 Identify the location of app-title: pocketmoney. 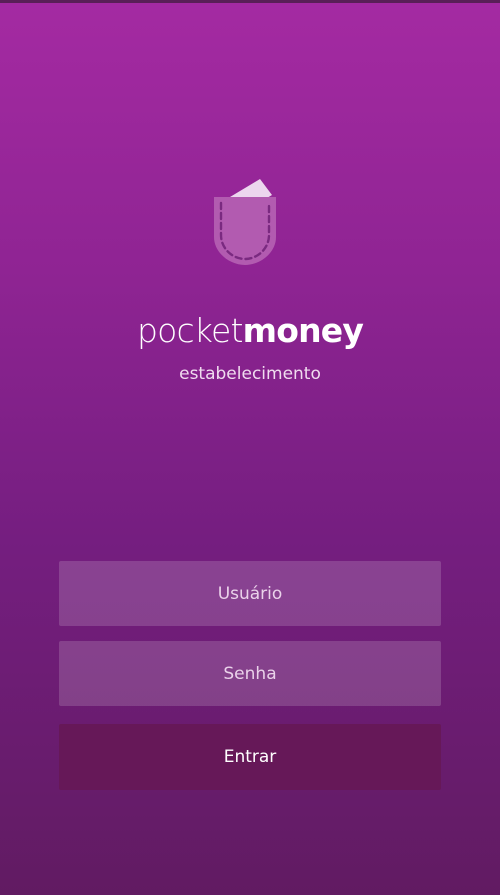
(250, 331).